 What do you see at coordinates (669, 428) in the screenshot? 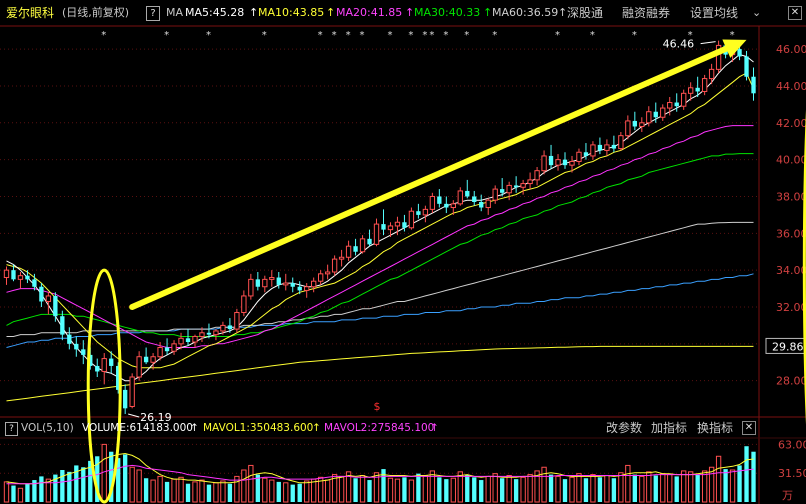
I see `add-indicator-button: 加指标` at bounding box center [669, 428].